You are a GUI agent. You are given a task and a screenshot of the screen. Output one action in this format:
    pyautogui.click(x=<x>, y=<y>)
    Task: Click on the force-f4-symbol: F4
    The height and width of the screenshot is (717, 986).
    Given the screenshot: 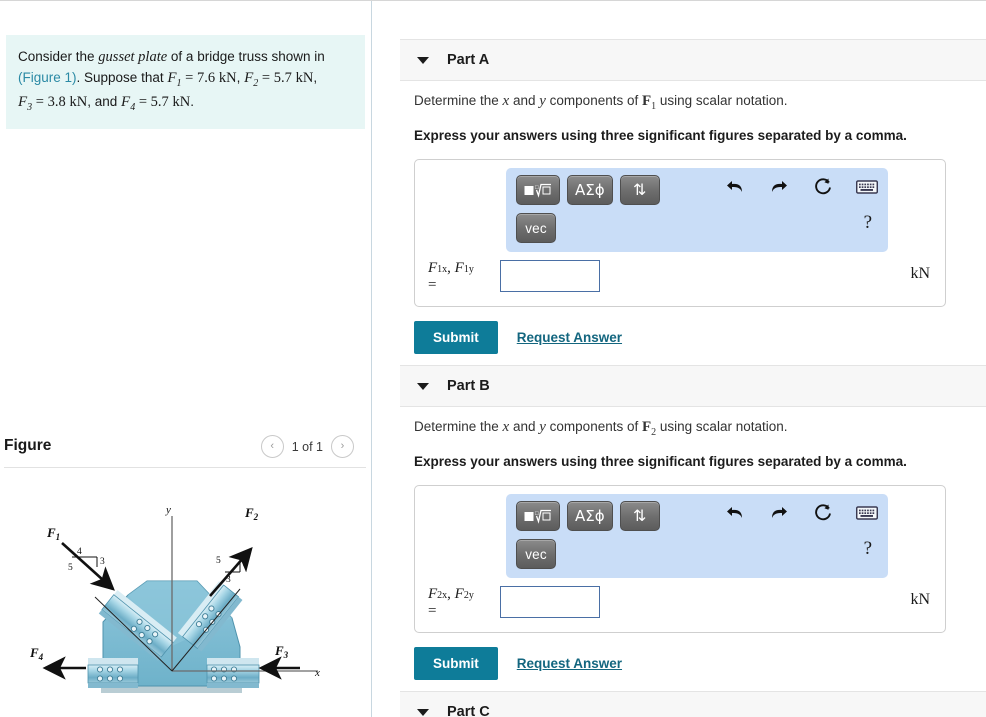 What is the action you would take?
    pyautogui.click(x=128, y=103)
    